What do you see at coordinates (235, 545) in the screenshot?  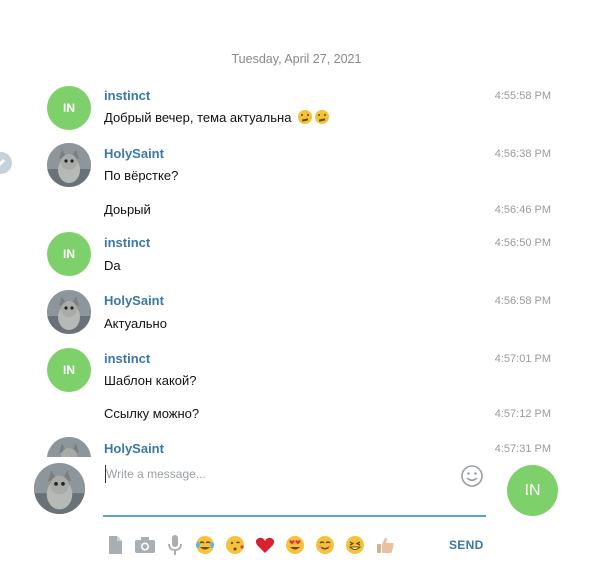 I see `face-blowing-kiss-icon` at bounding box center [235, 545].